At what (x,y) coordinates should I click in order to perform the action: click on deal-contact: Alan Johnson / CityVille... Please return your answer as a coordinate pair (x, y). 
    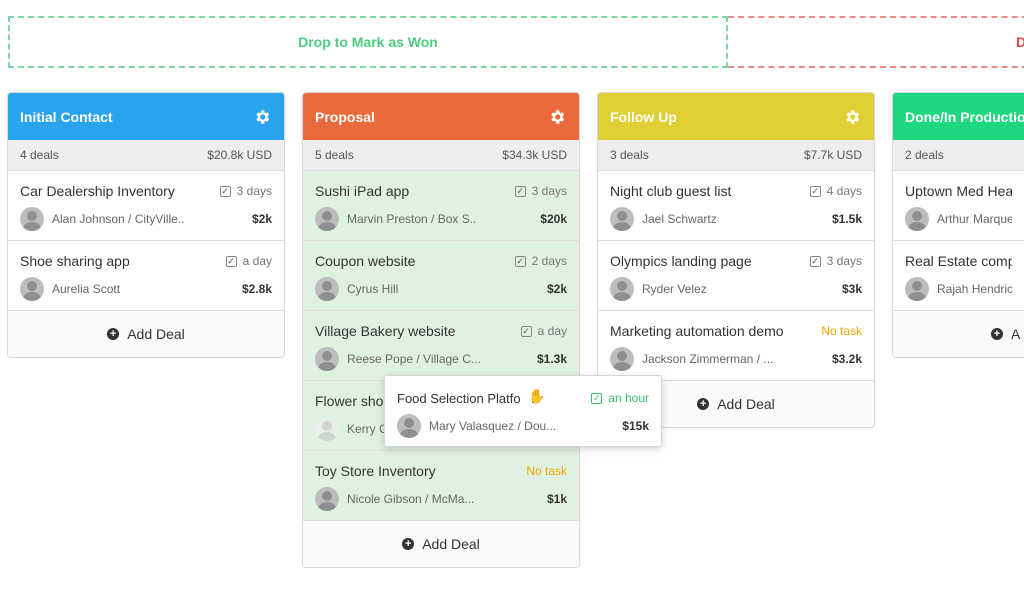
    Looking at the image, I should click on (118, 219).